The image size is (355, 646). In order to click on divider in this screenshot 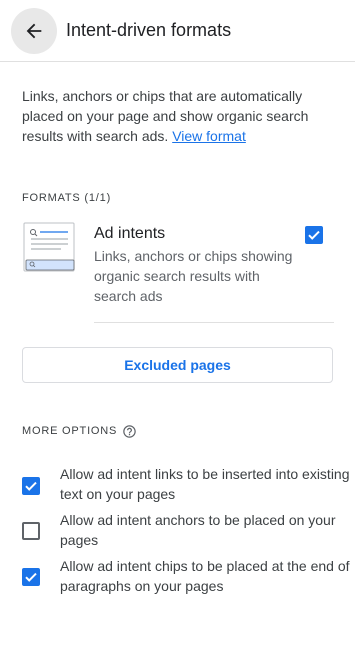, I will do `click(214, 322)`.